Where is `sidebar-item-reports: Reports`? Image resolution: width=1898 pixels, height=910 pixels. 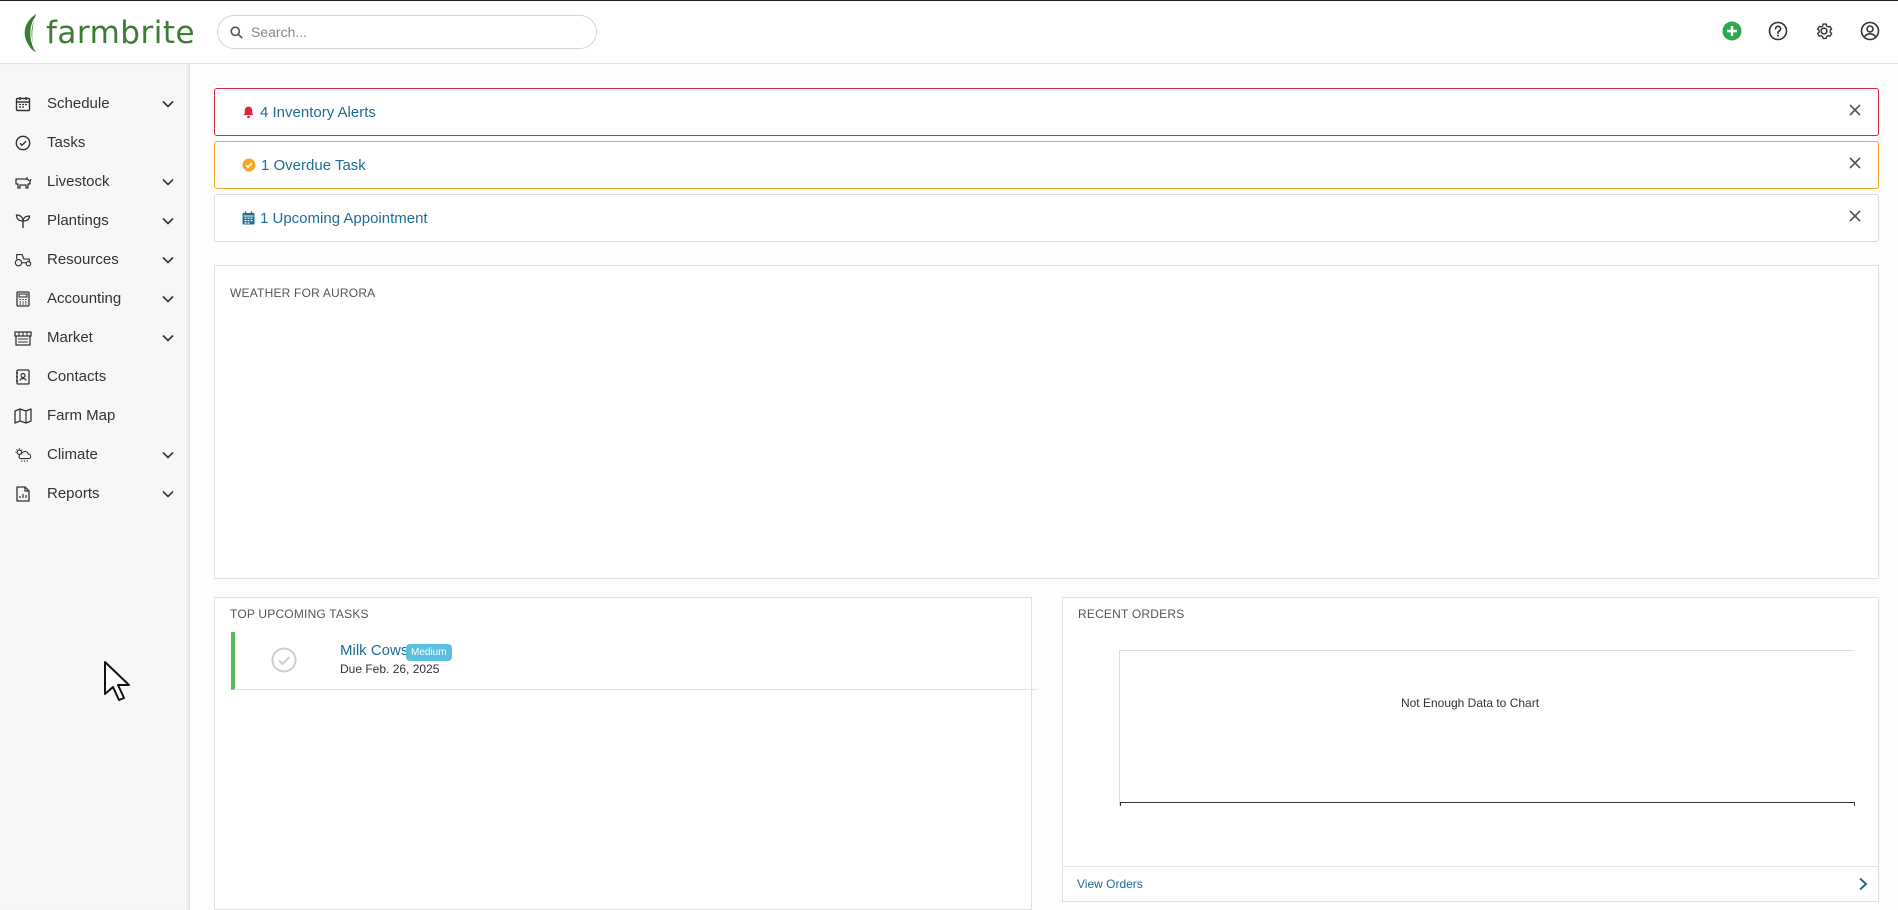 sidebar-item-reports: Reports is located at coordinates (94, 493).